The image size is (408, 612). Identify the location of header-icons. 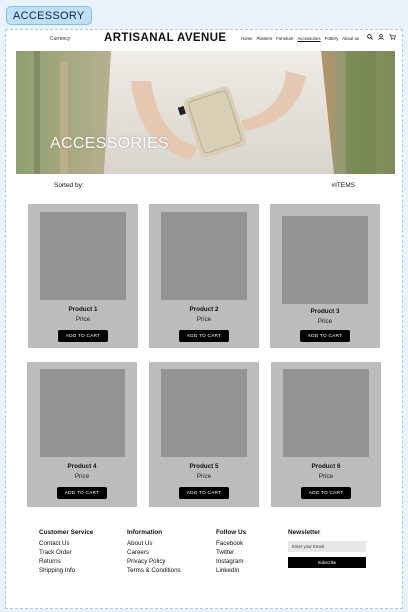
(381, 37).